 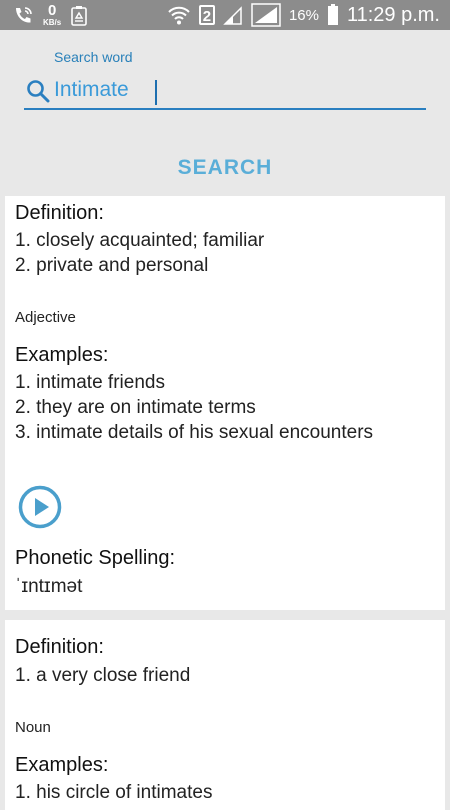 I want to click on search-field, so click(x=225, y=92).